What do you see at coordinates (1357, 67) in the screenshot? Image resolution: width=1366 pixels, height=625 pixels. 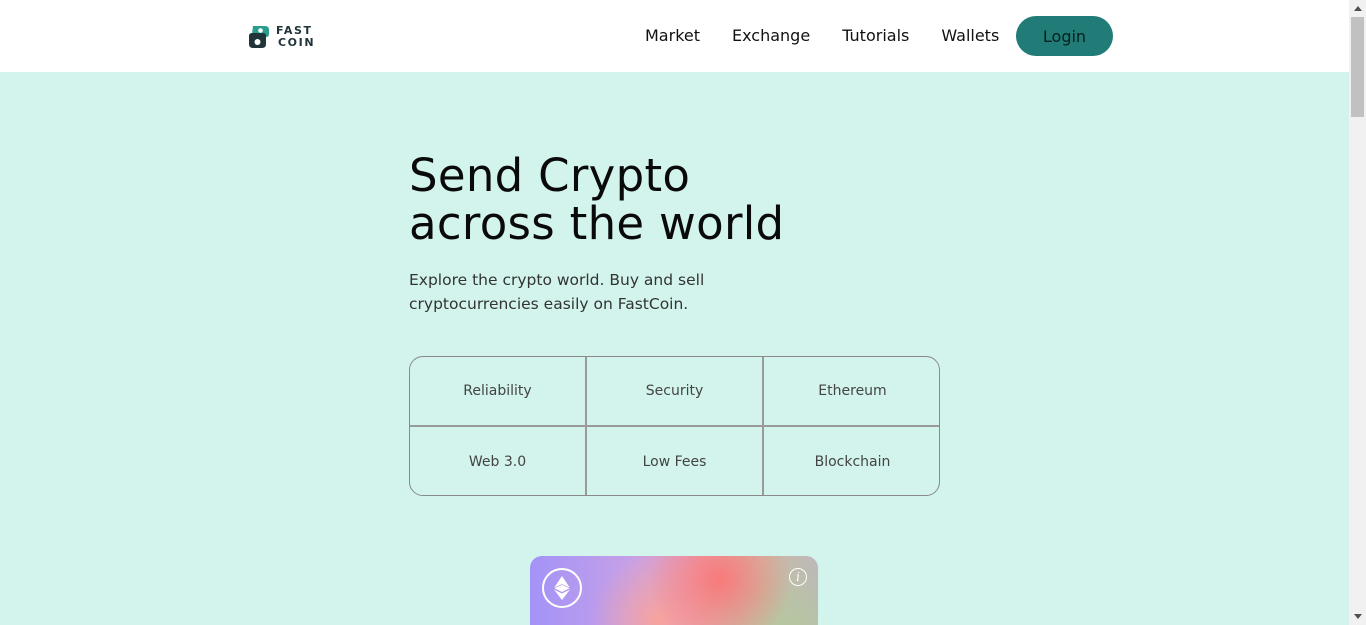 I see `scrollbar-thumb` at bounding box center [1357, 67].